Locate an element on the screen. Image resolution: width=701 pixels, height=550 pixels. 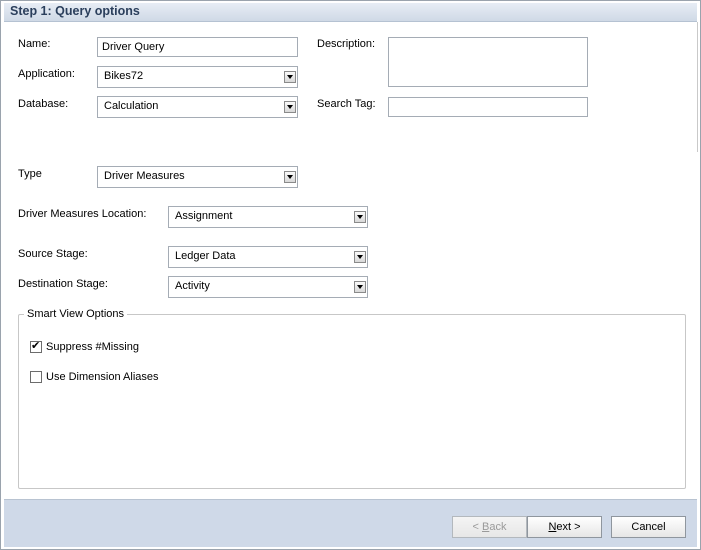
driver-measures-location-select: Assignment is located at coordinates (268, 217).